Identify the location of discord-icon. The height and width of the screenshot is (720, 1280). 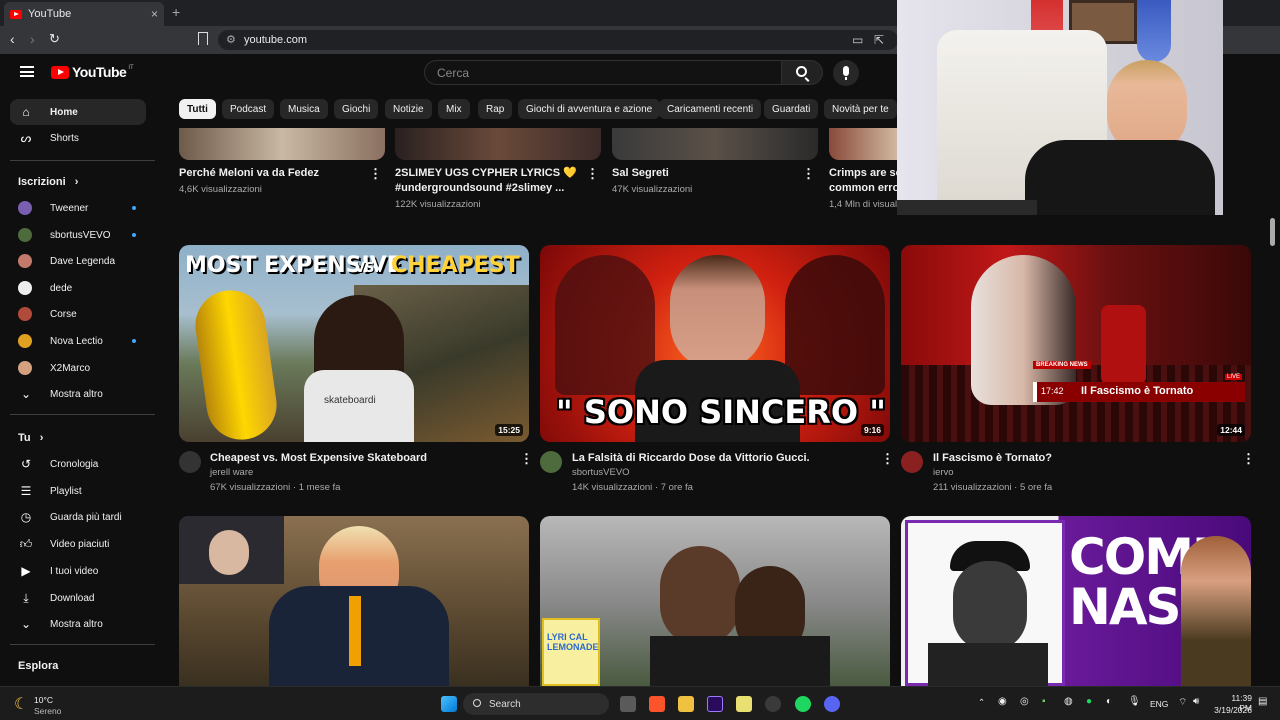
(832, 704).